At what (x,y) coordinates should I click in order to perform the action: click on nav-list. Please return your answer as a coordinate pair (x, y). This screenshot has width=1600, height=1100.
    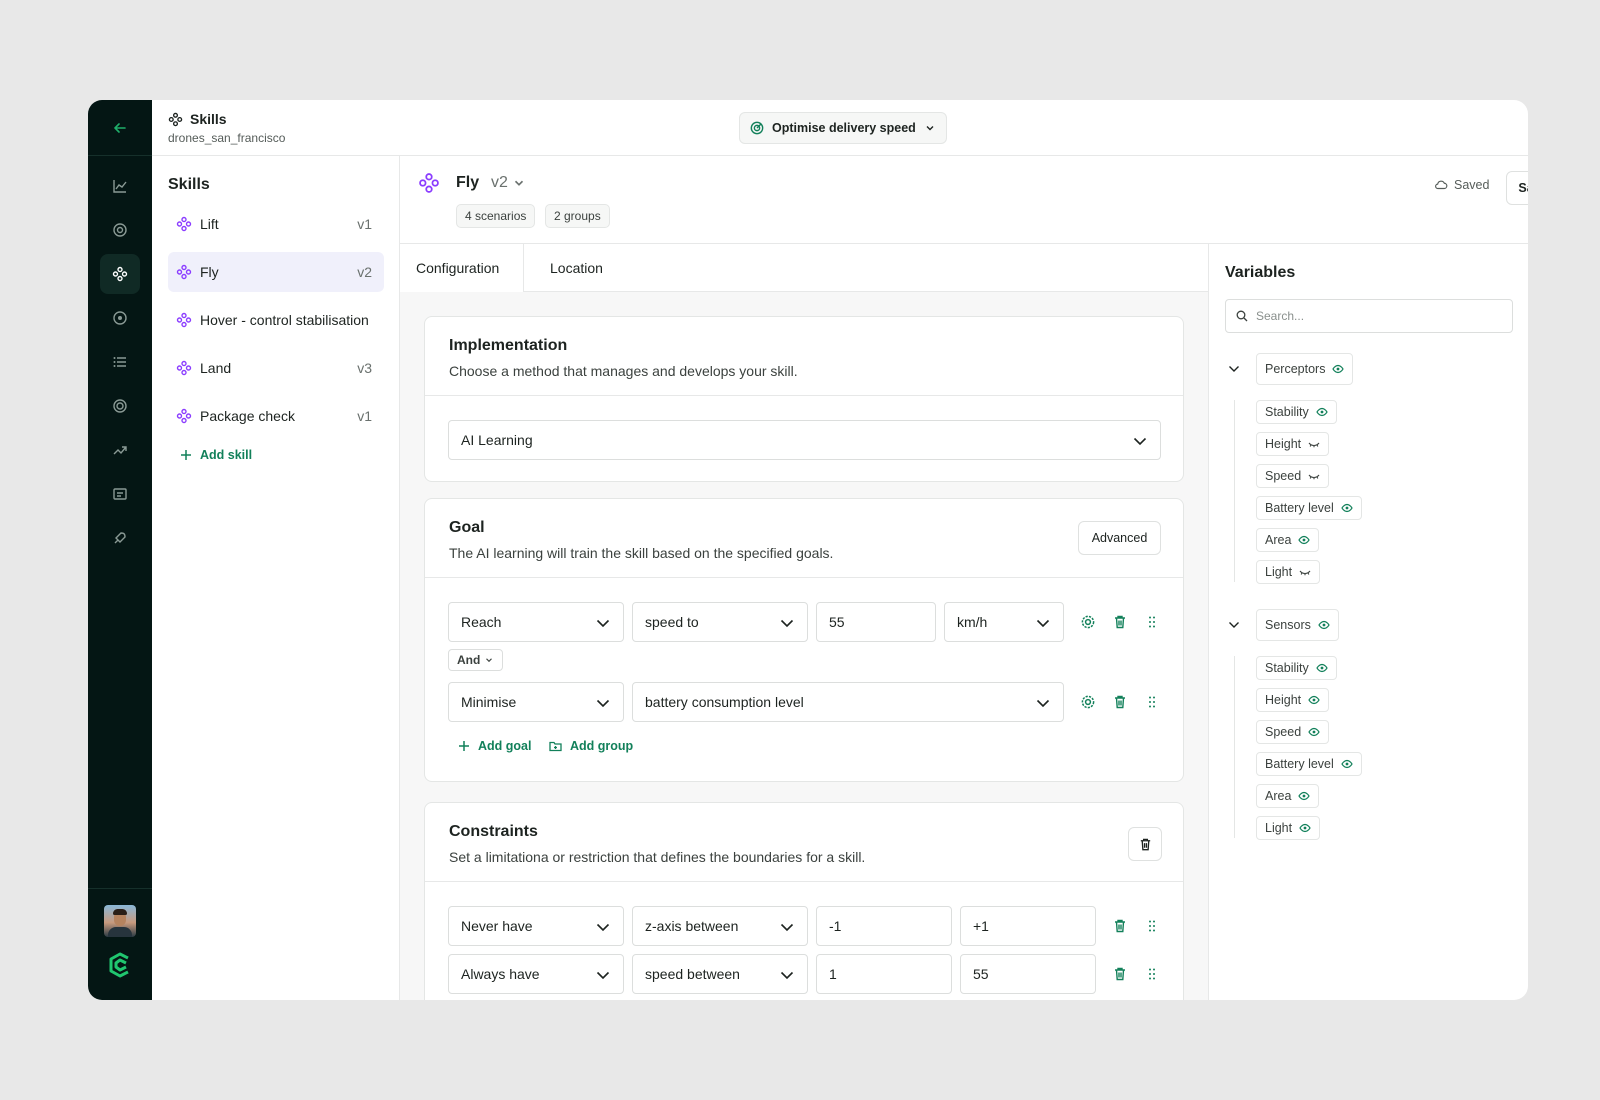
    Looking at the image, I should click on (120, 362).